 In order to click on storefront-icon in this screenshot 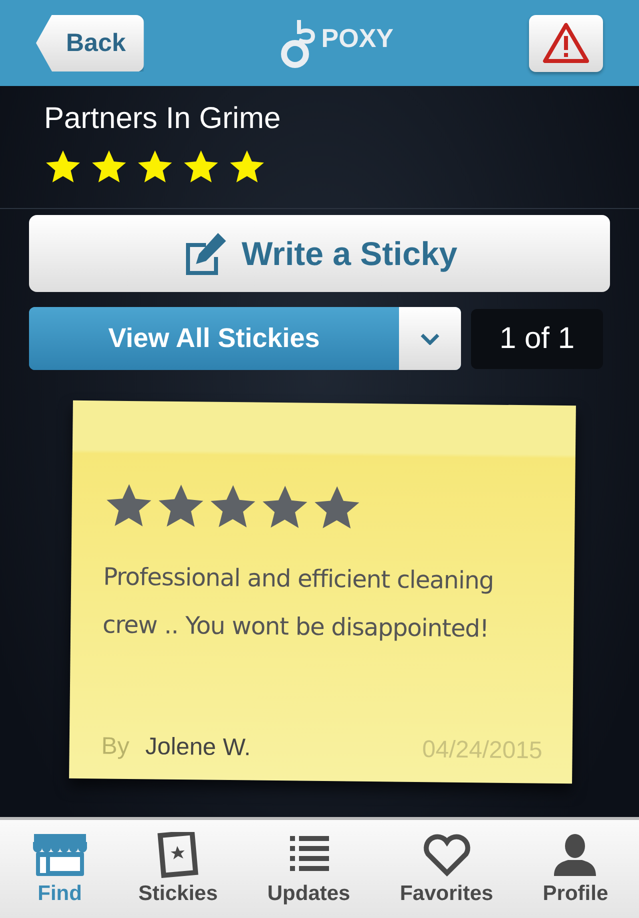, I will do `click(59, 855)`.